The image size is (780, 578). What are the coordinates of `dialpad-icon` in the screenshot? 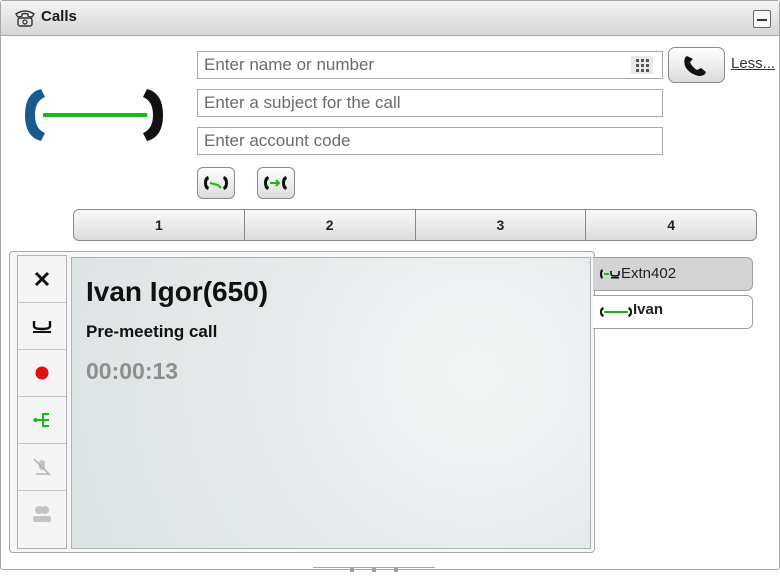 It's located at (642, 65).